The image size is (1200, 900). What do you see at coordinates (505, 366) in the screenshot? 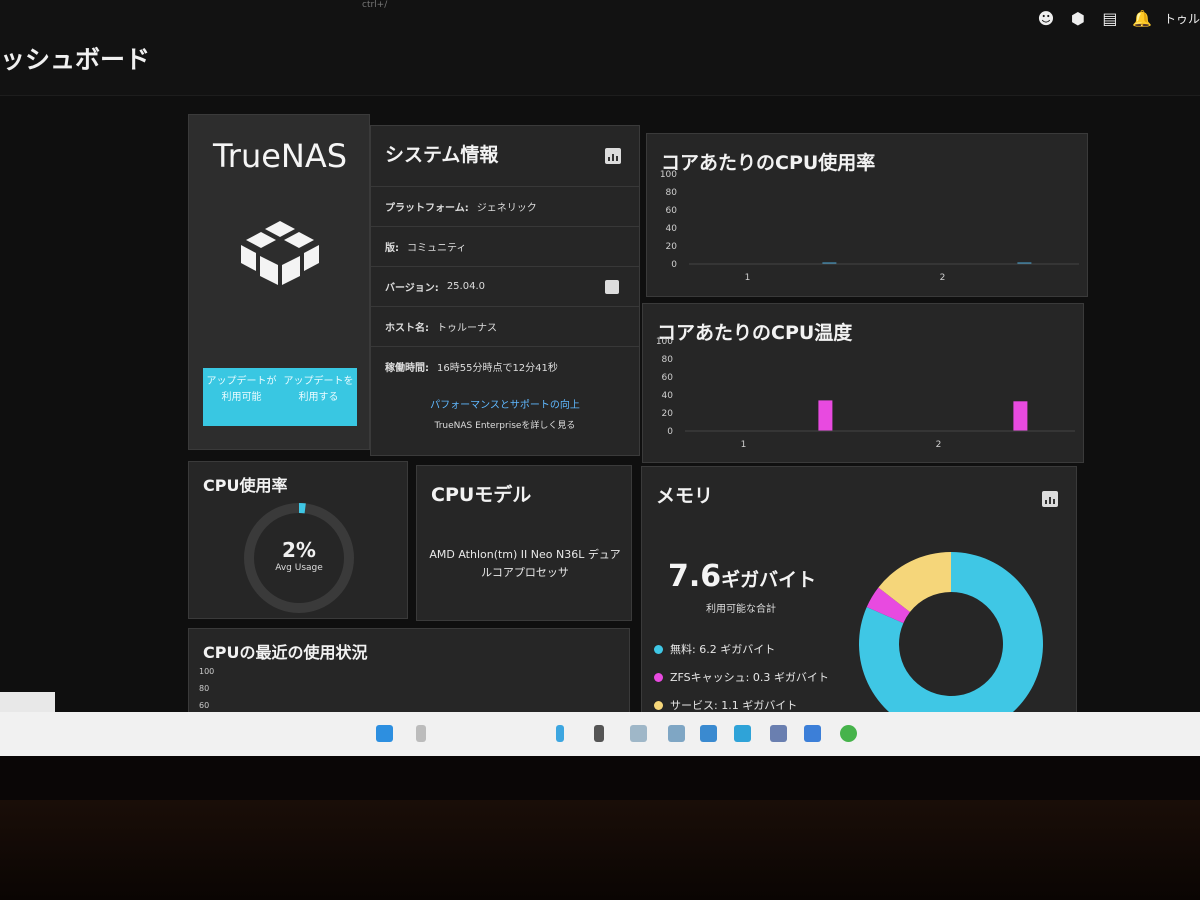
I see `uptime-row: 稼働時間: 16時55分時点で12分41秒` at bounding box center [505, 366].